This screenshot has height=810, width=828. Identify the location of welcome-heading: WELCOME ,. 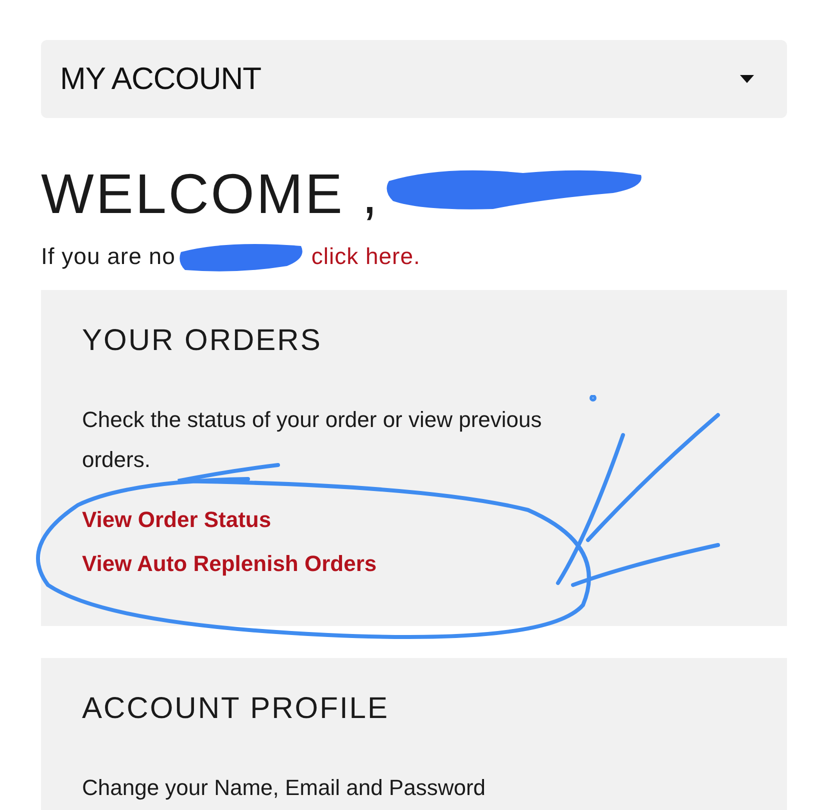
(210, 193).